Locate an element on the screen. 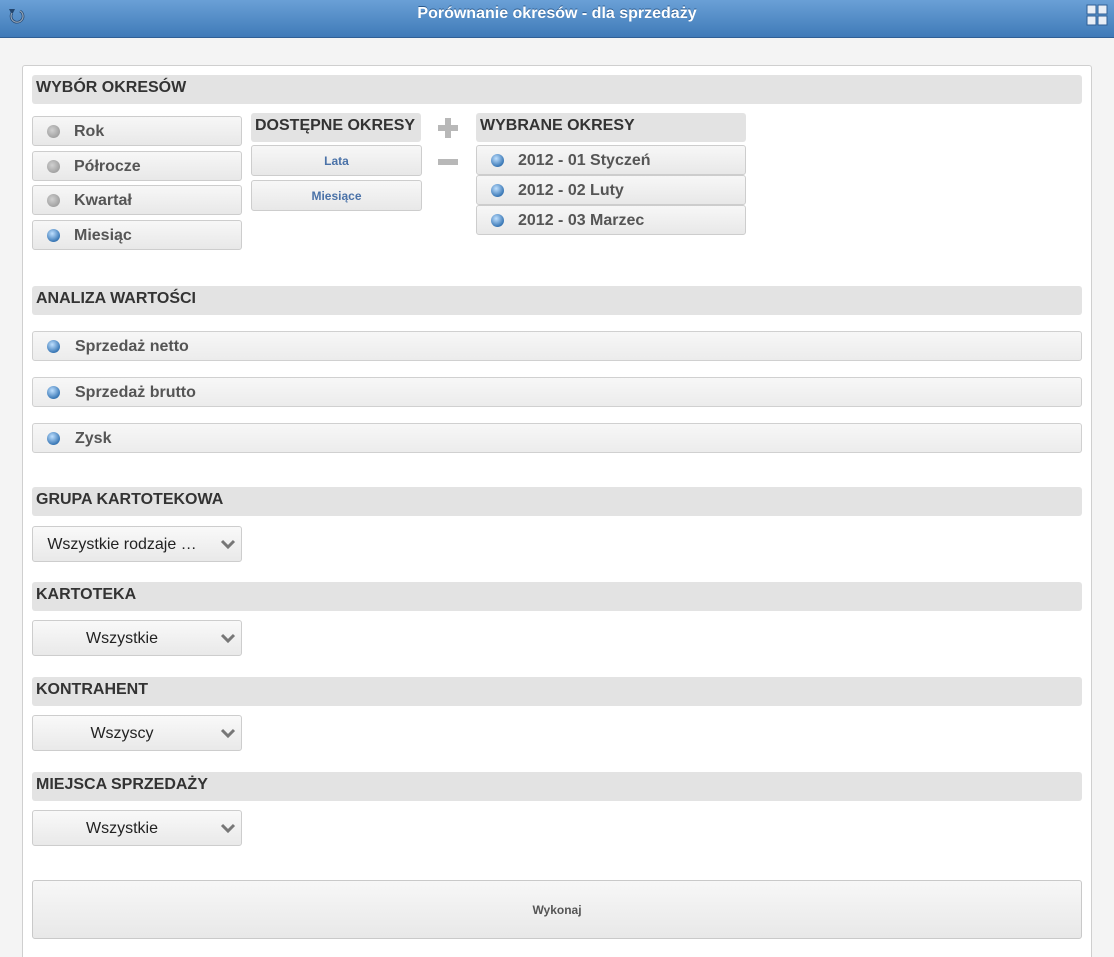 This screenshot has width=1114, height=957. places-select-value: Wszystkie is located at coordinates (122, 828).